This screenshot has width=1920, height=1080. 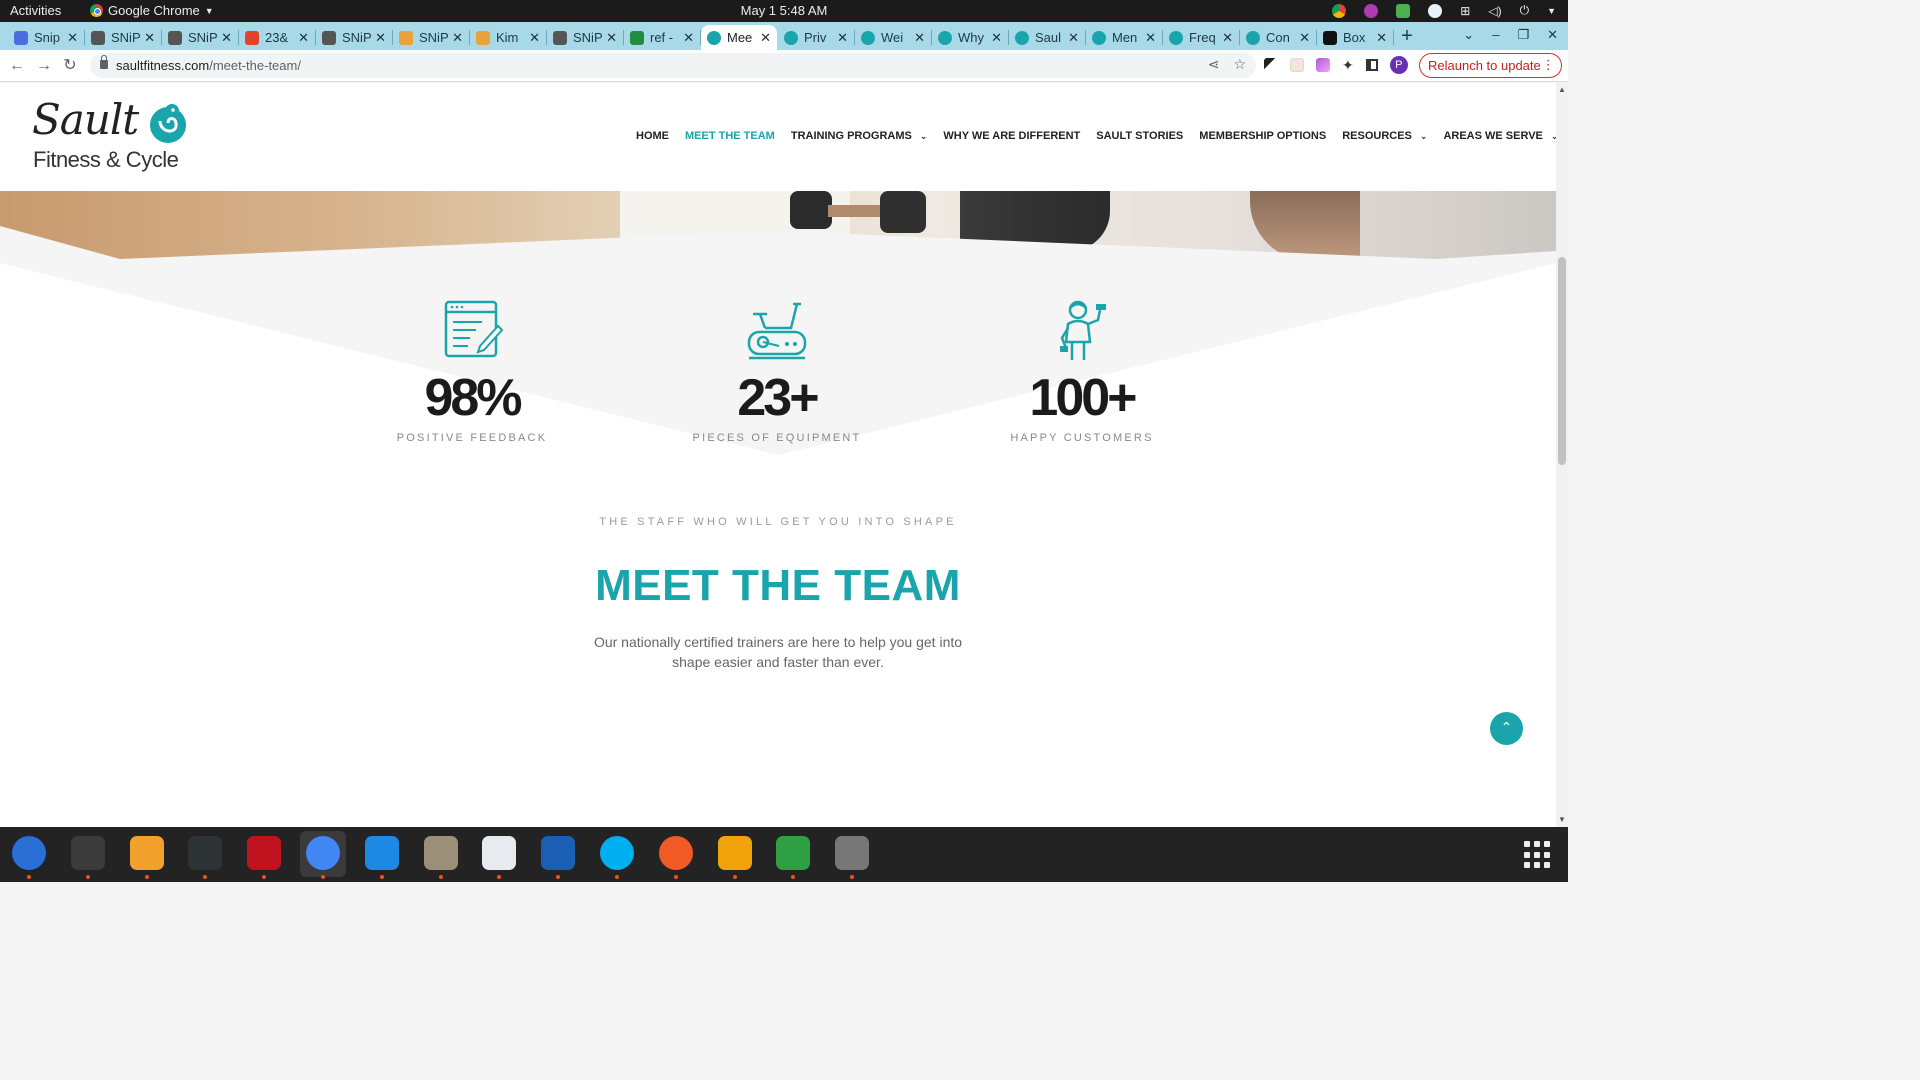 I want to click on forward-button: →, so click(x=44, y=66).